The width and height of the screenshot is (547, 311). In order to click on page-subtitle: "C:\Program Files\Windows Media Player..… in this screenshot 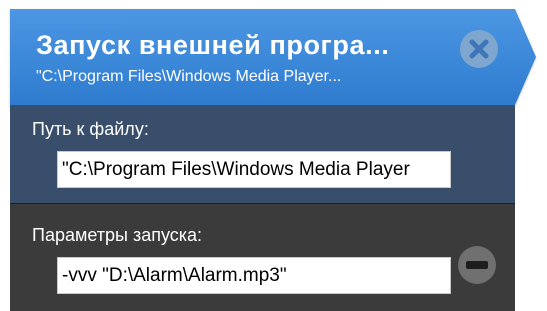, I will do `click(189, 76)`.